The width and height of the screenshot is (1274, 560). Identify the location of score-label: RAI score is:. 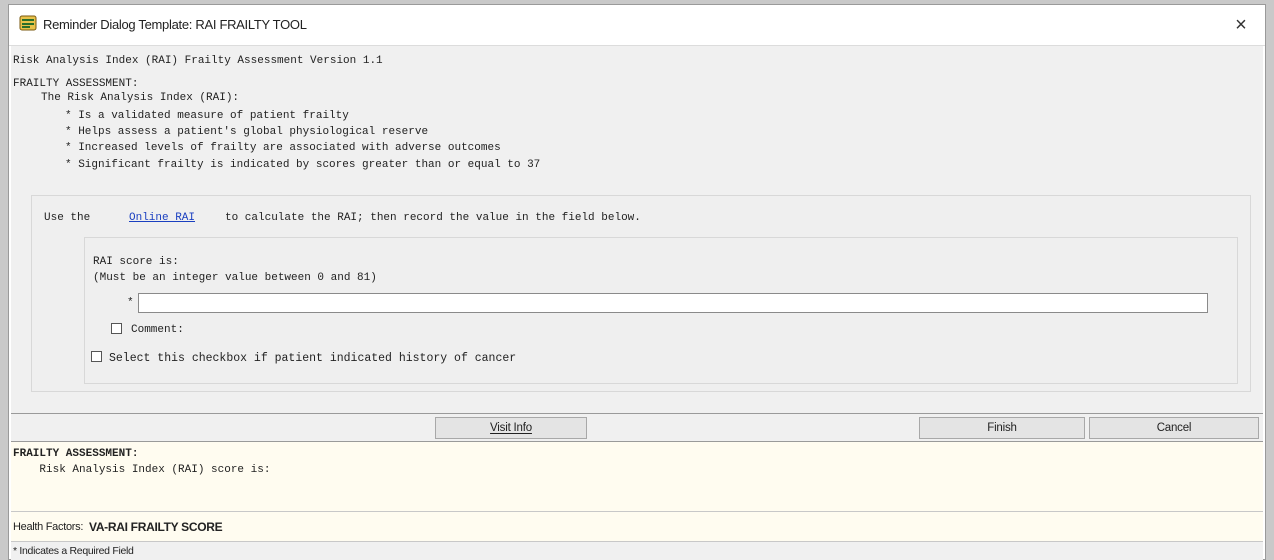
(136, 262).